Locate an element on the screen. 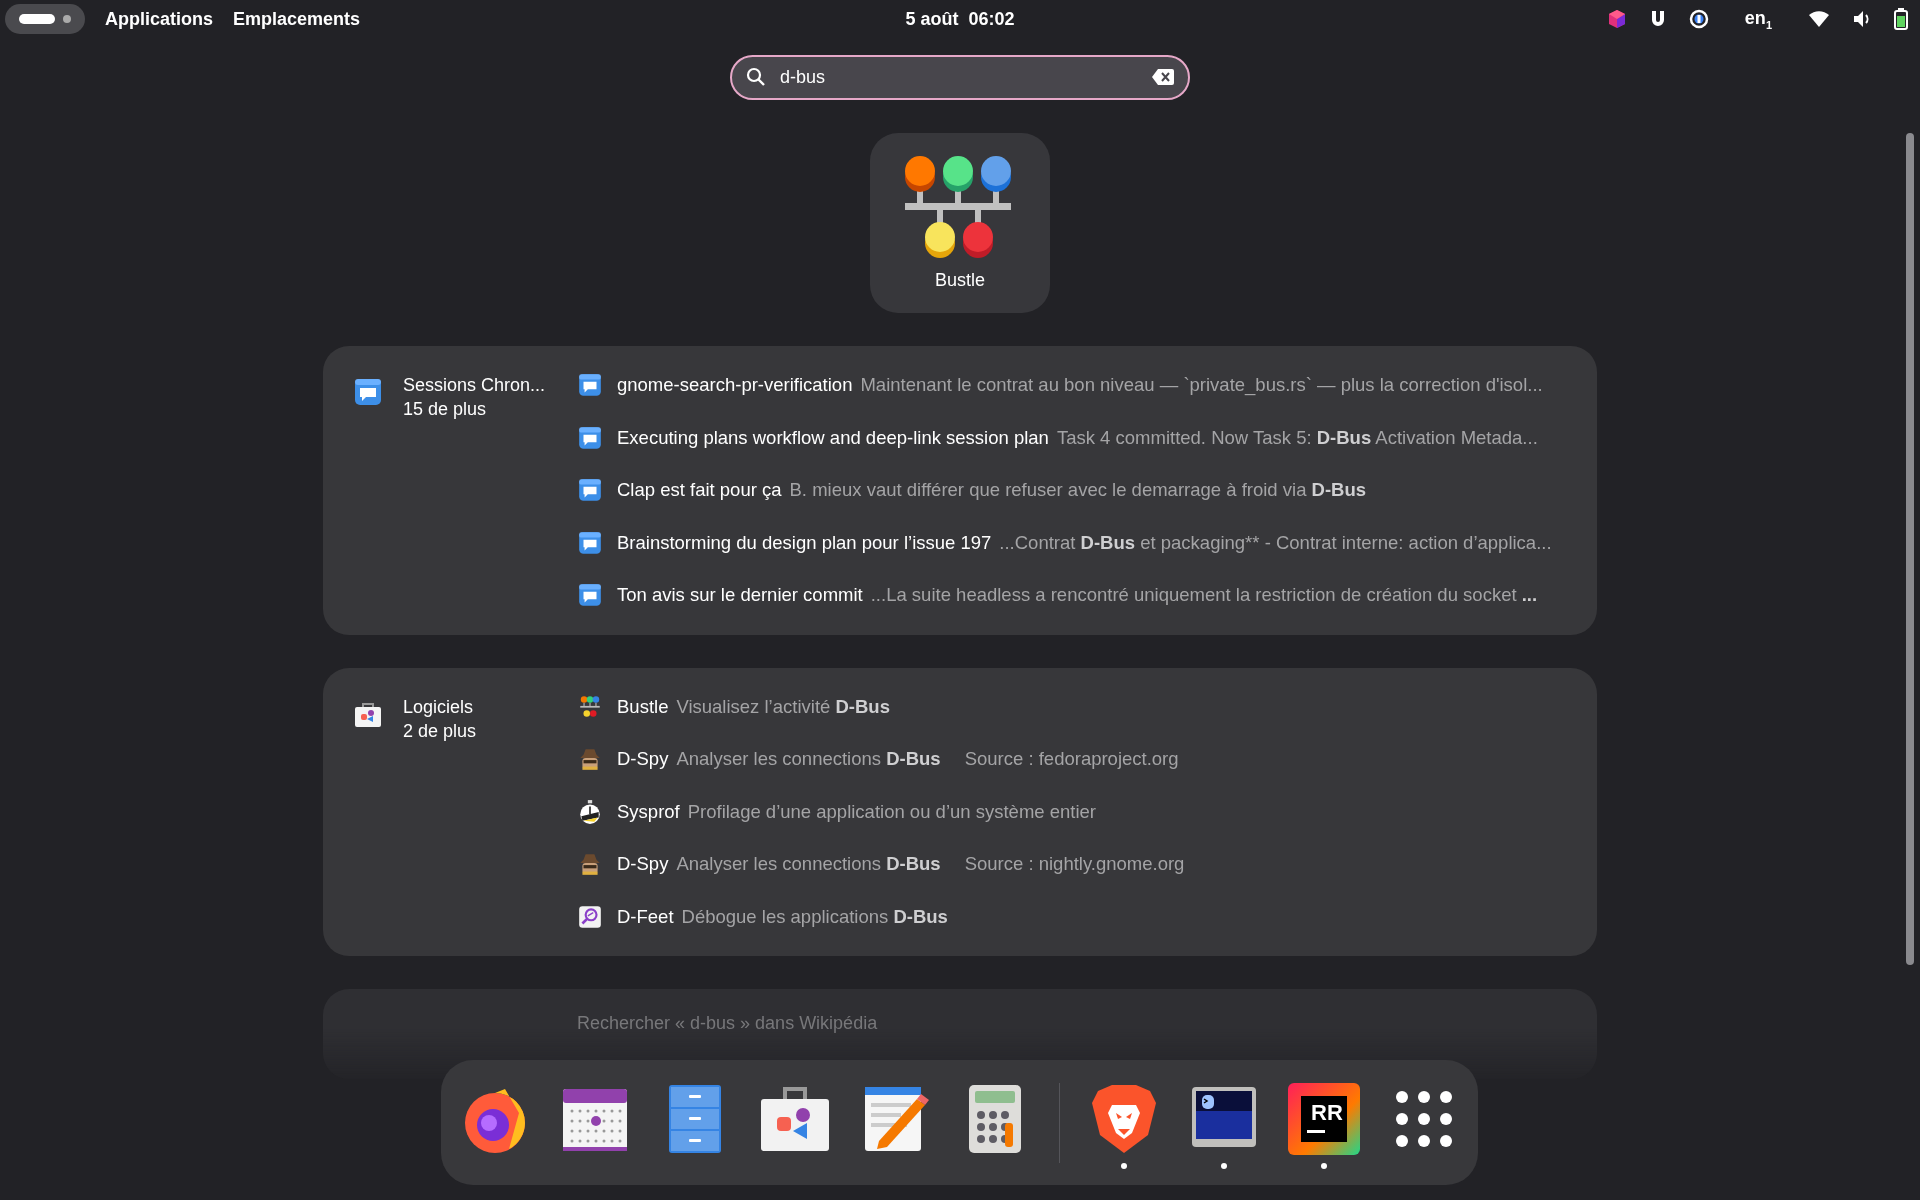 The width and height of the screenshot is (1920, 1200). result-source: Source : fedoraproject.org is located at coordinates (1071, 759).